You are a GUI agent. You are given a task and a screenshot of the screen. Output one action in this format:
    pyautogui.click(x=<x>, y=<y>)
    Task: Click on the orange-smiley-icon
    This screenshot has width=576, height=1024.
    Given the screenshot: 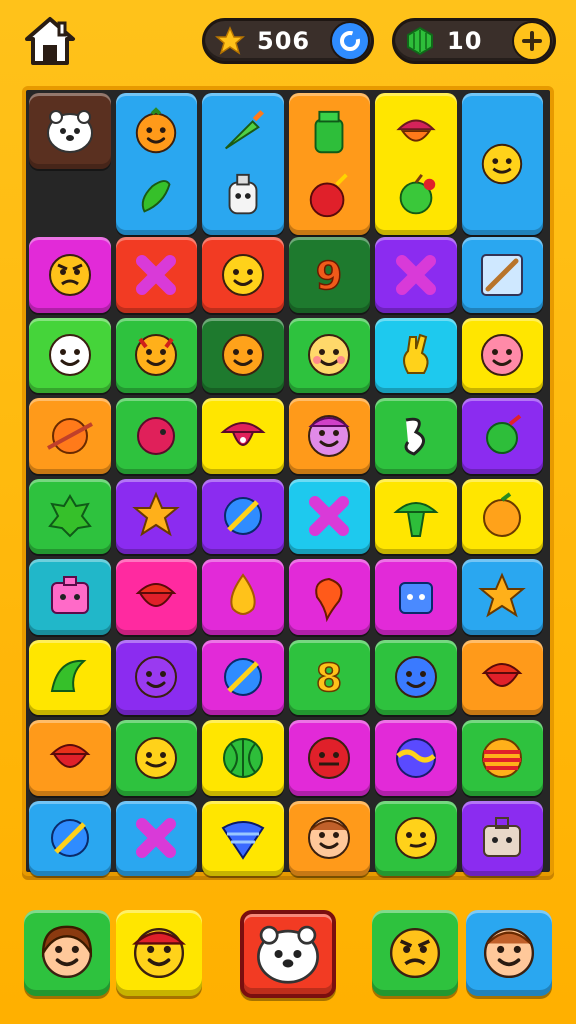 What is the action you would take?
    pyautogui.click(x=242, y=355)
    